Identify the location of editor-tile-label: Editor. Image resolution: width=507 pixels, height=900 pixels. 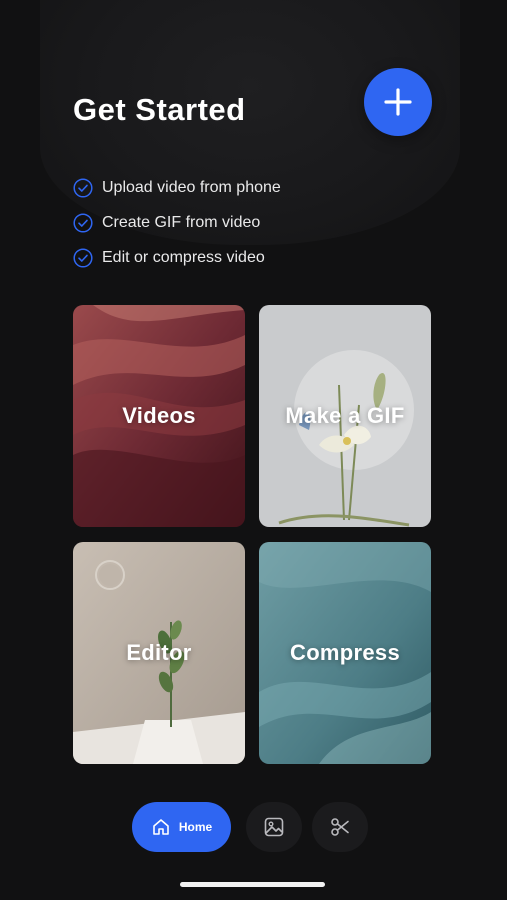
(159, 652).